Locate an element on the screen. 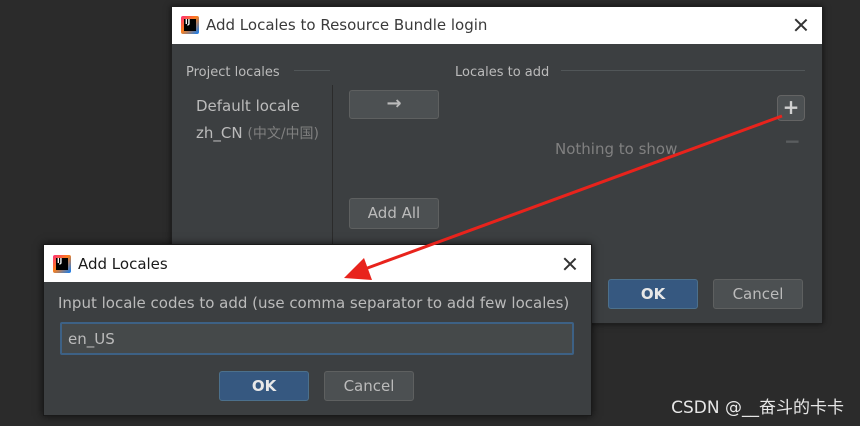 Image resolution: width=860 pixels, height=426 pixels. main-dialog-title: Add Locales to Resource Bundle login is located at coordinates (347, 25).